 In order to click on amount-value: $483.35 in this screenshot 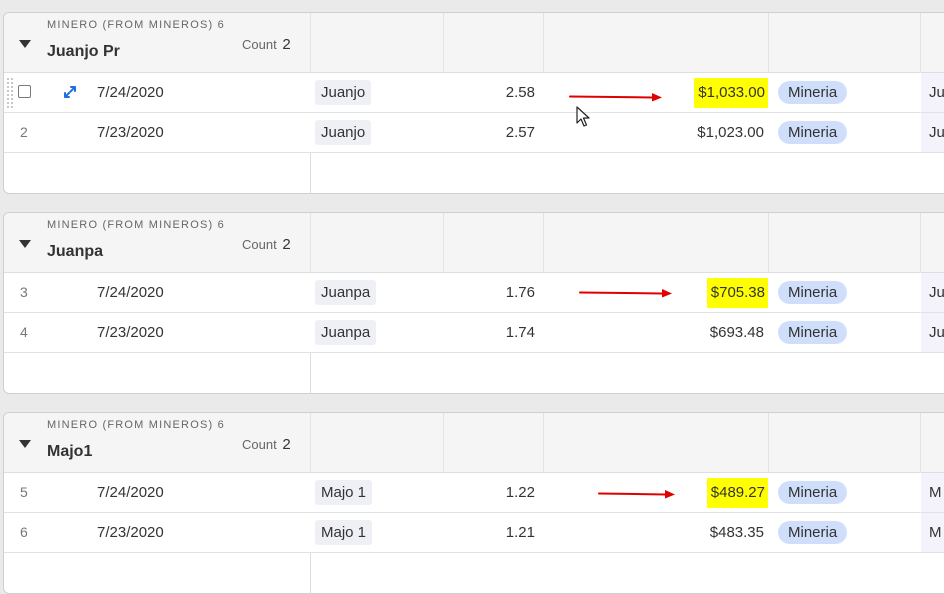, I will do `click(736, 532)`.